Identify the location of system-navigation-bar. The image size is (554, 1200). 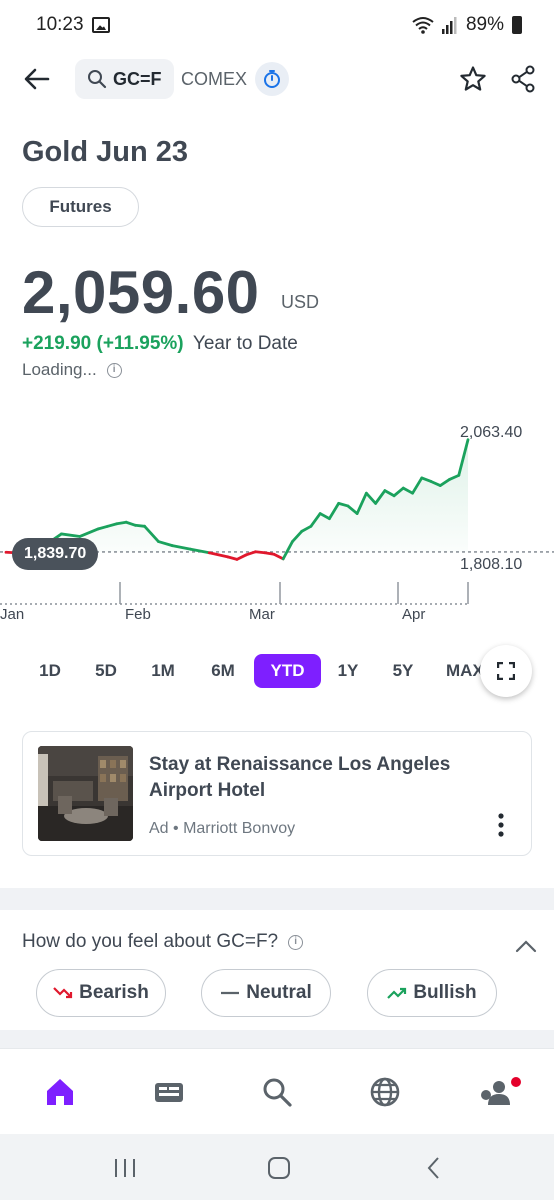
(277, 1167).